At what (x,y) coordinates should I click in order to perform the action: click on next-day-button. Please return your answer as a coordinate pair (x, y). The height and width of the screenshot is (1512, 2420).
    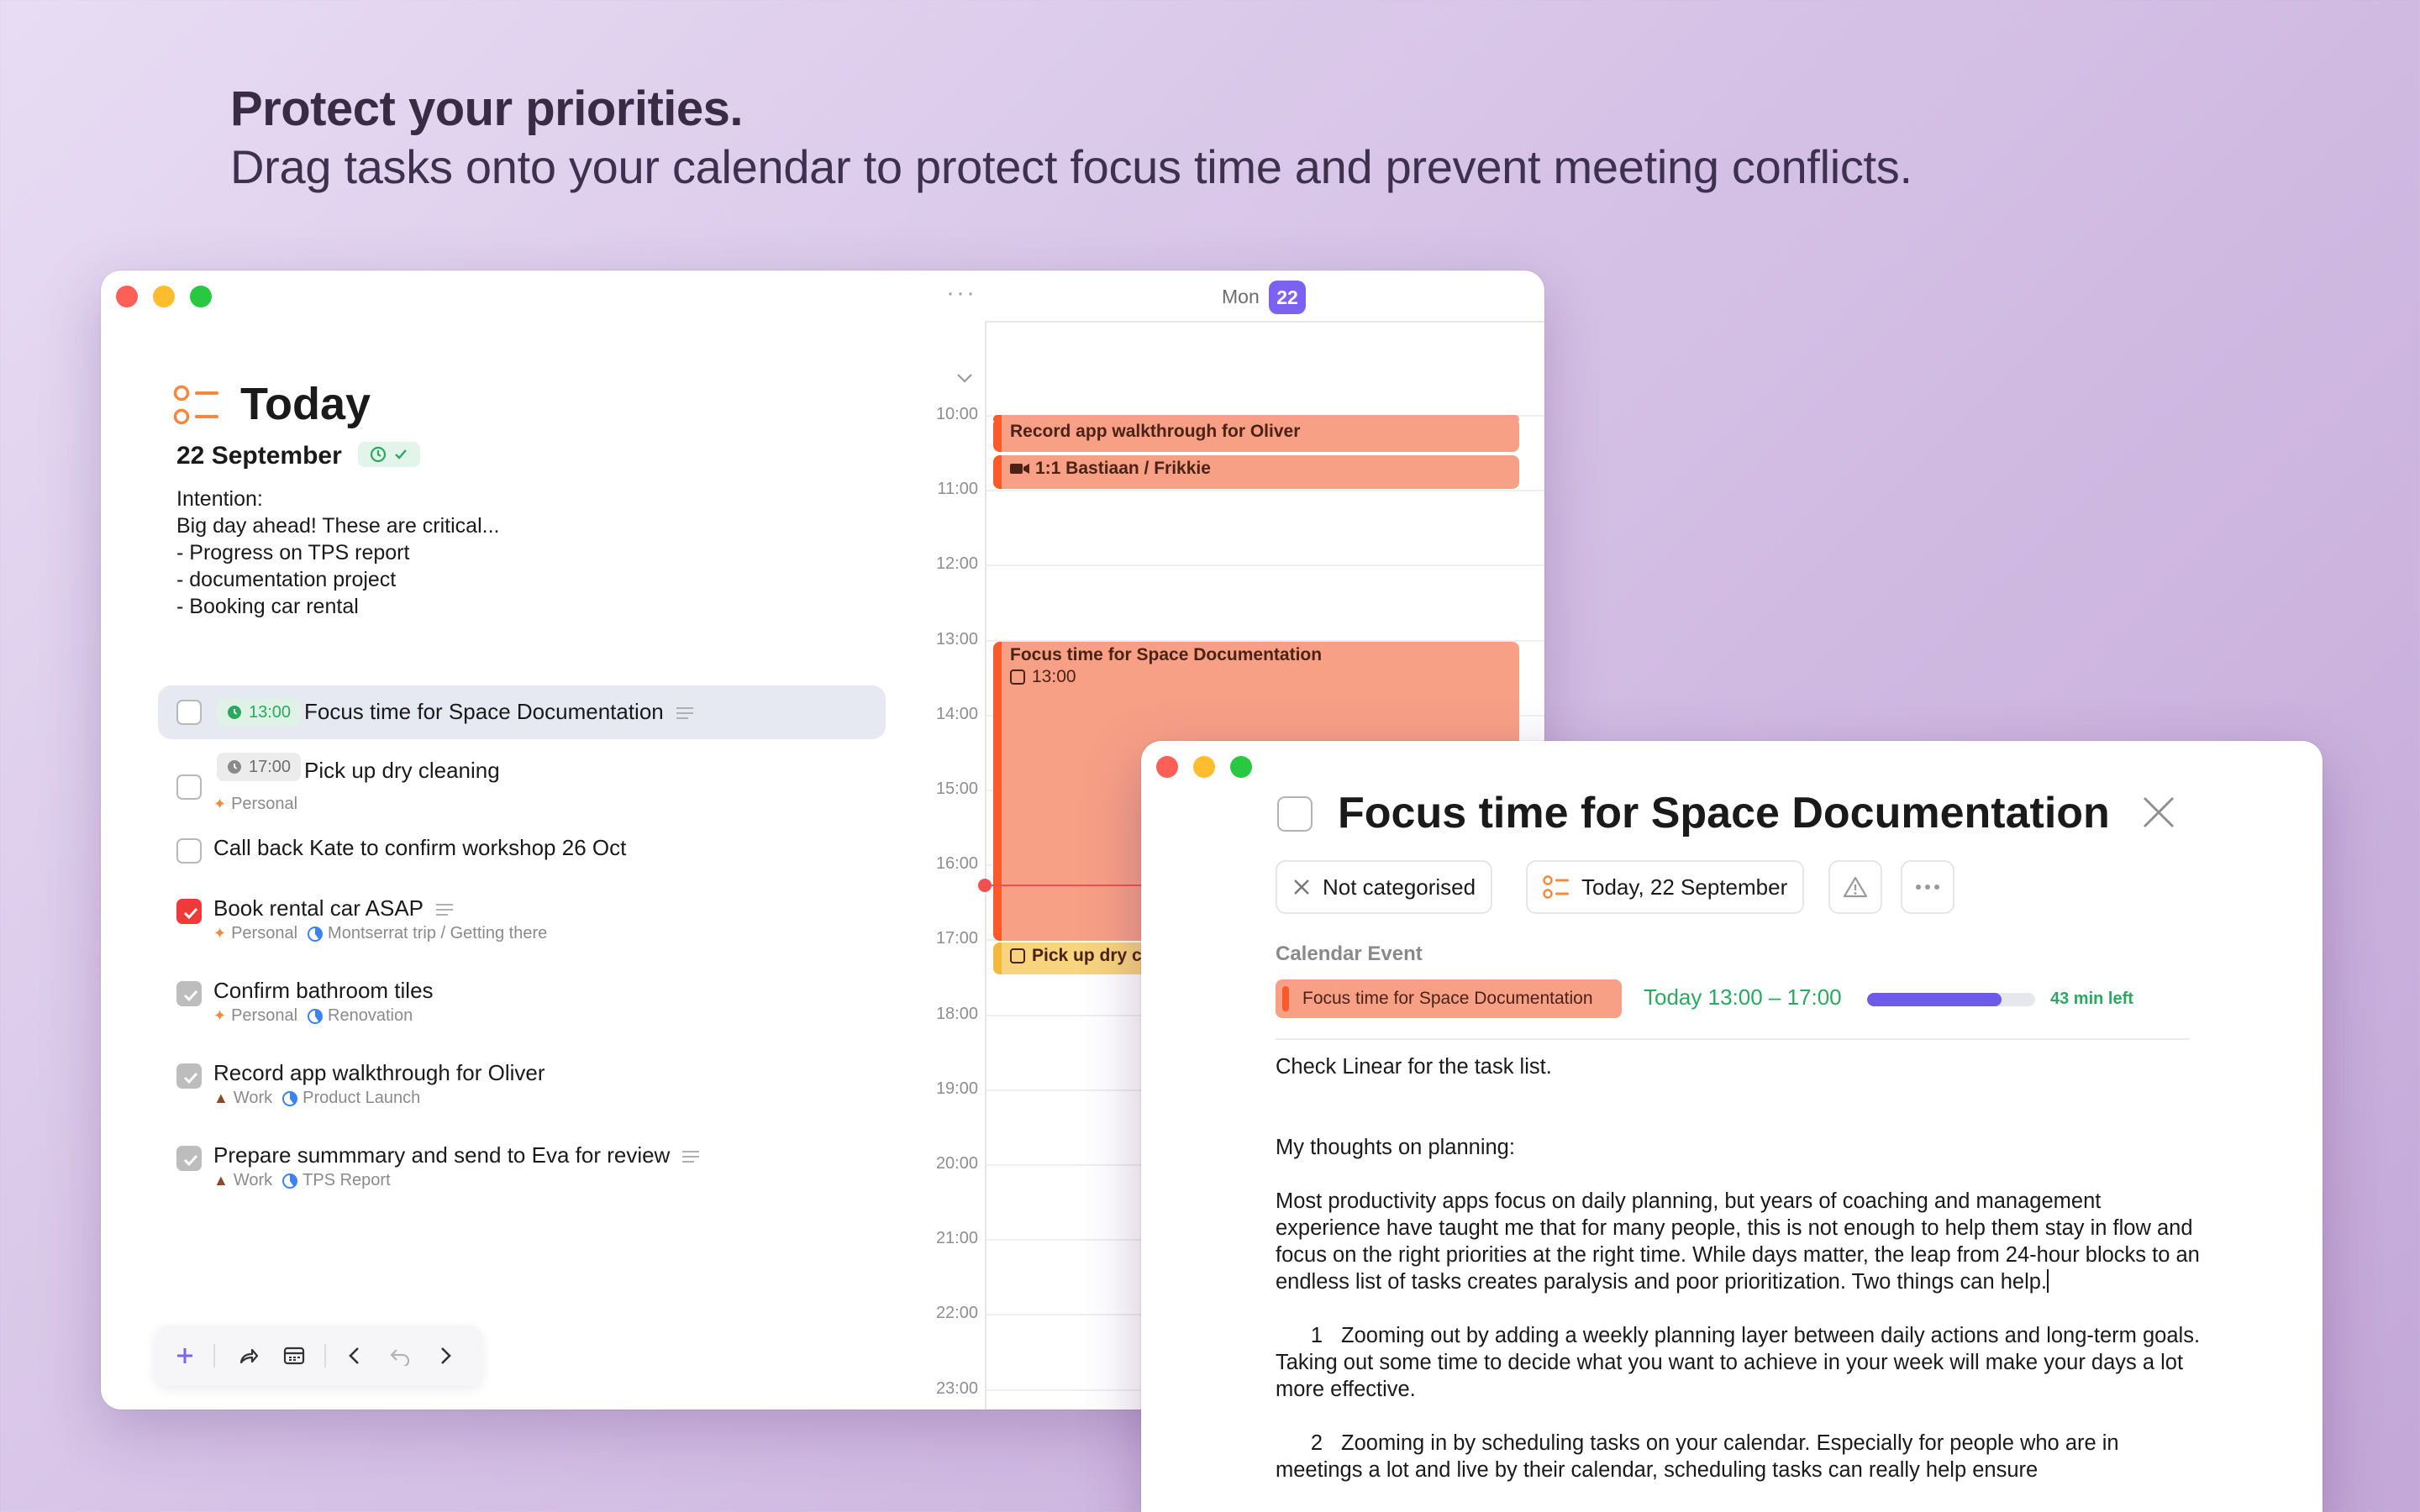
    Looking at the image, I should click on (446, 1355).